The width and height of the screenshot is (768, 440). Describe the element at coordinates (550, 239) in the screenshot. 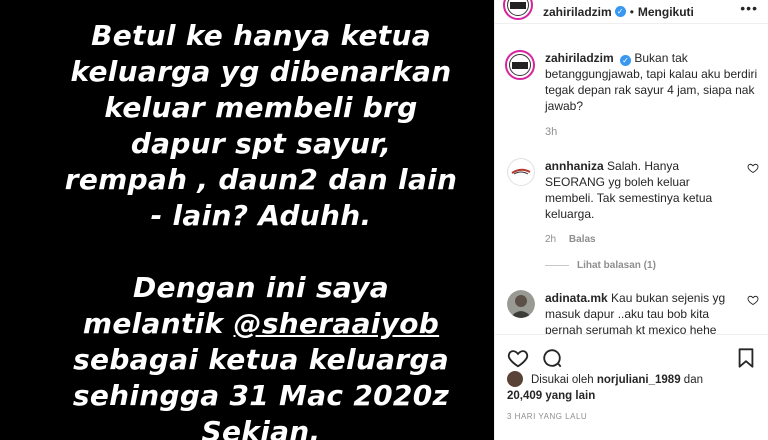

I see `comment-time: 2h` at that location.